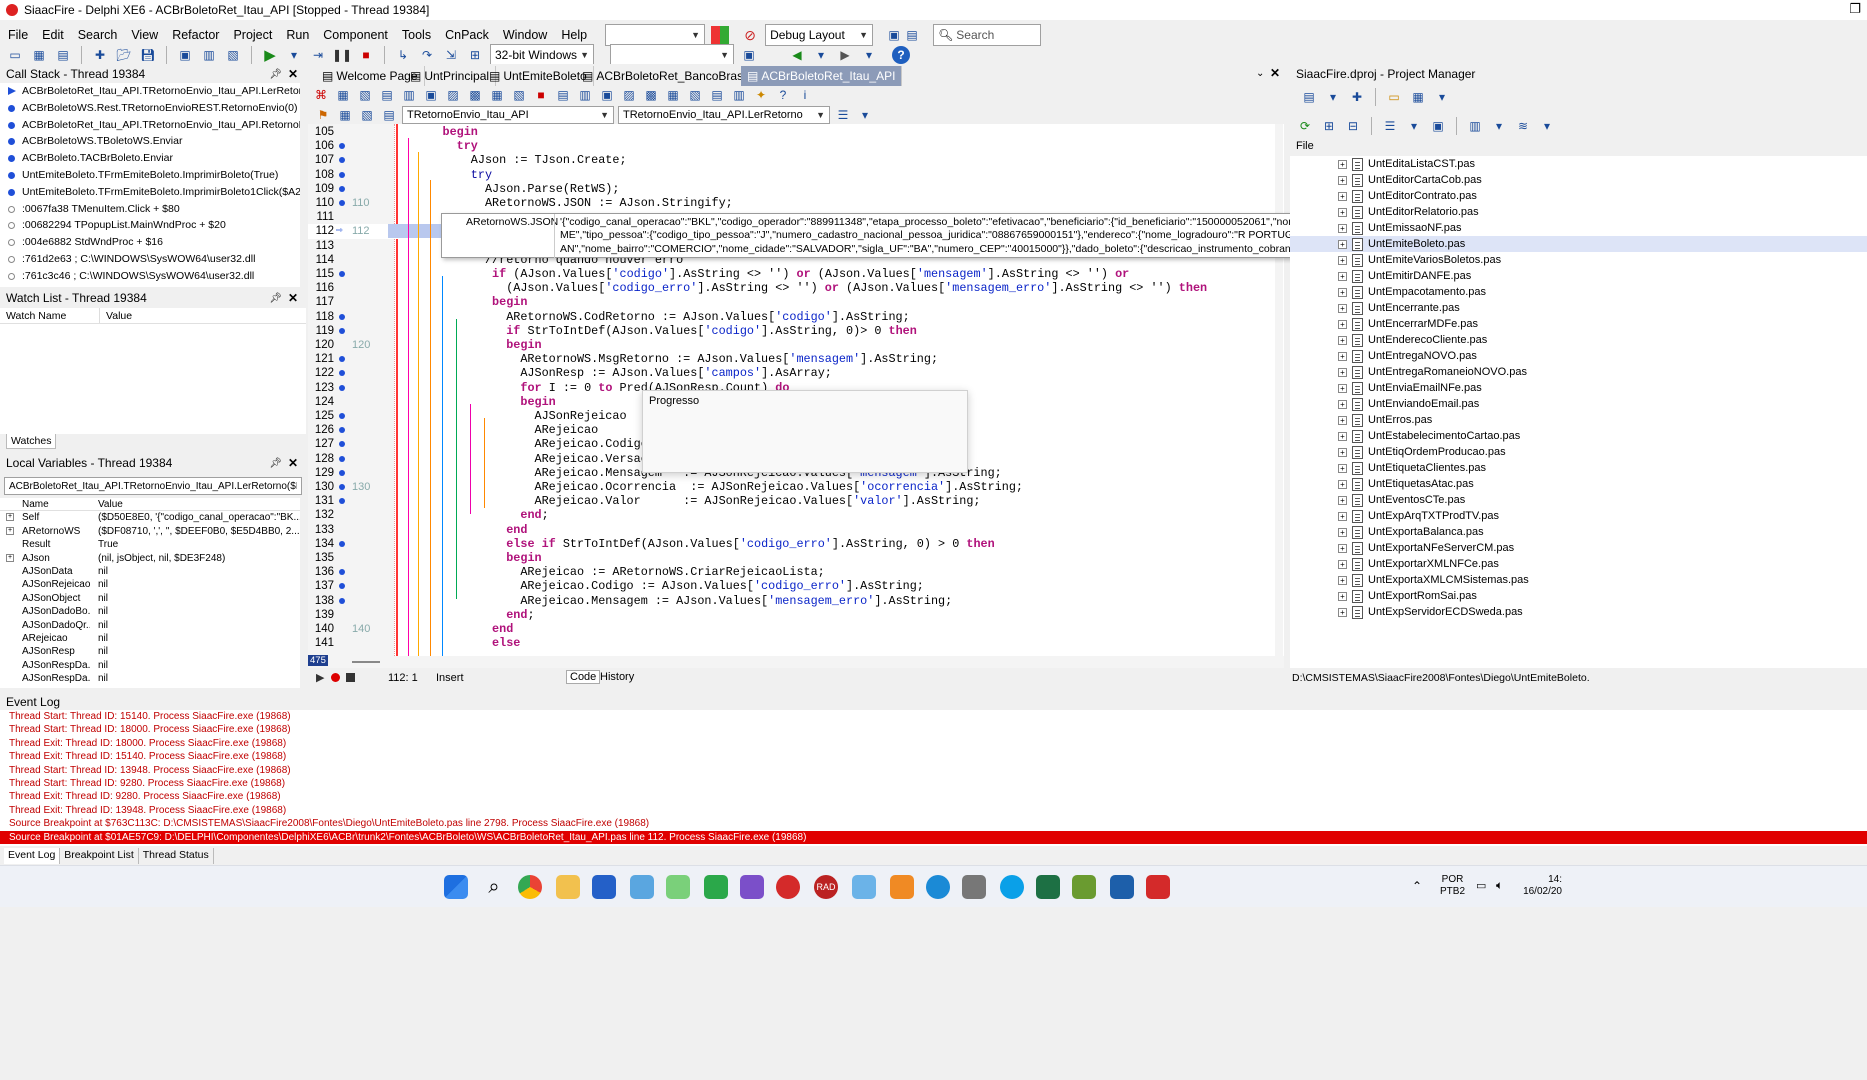 This screenshot has height=1080, width=1867. Describe the element at coordinates (1578, 388) in the screenshot. I see `project-file-item: + UntEnviaEmailNFe.pas` at that location.